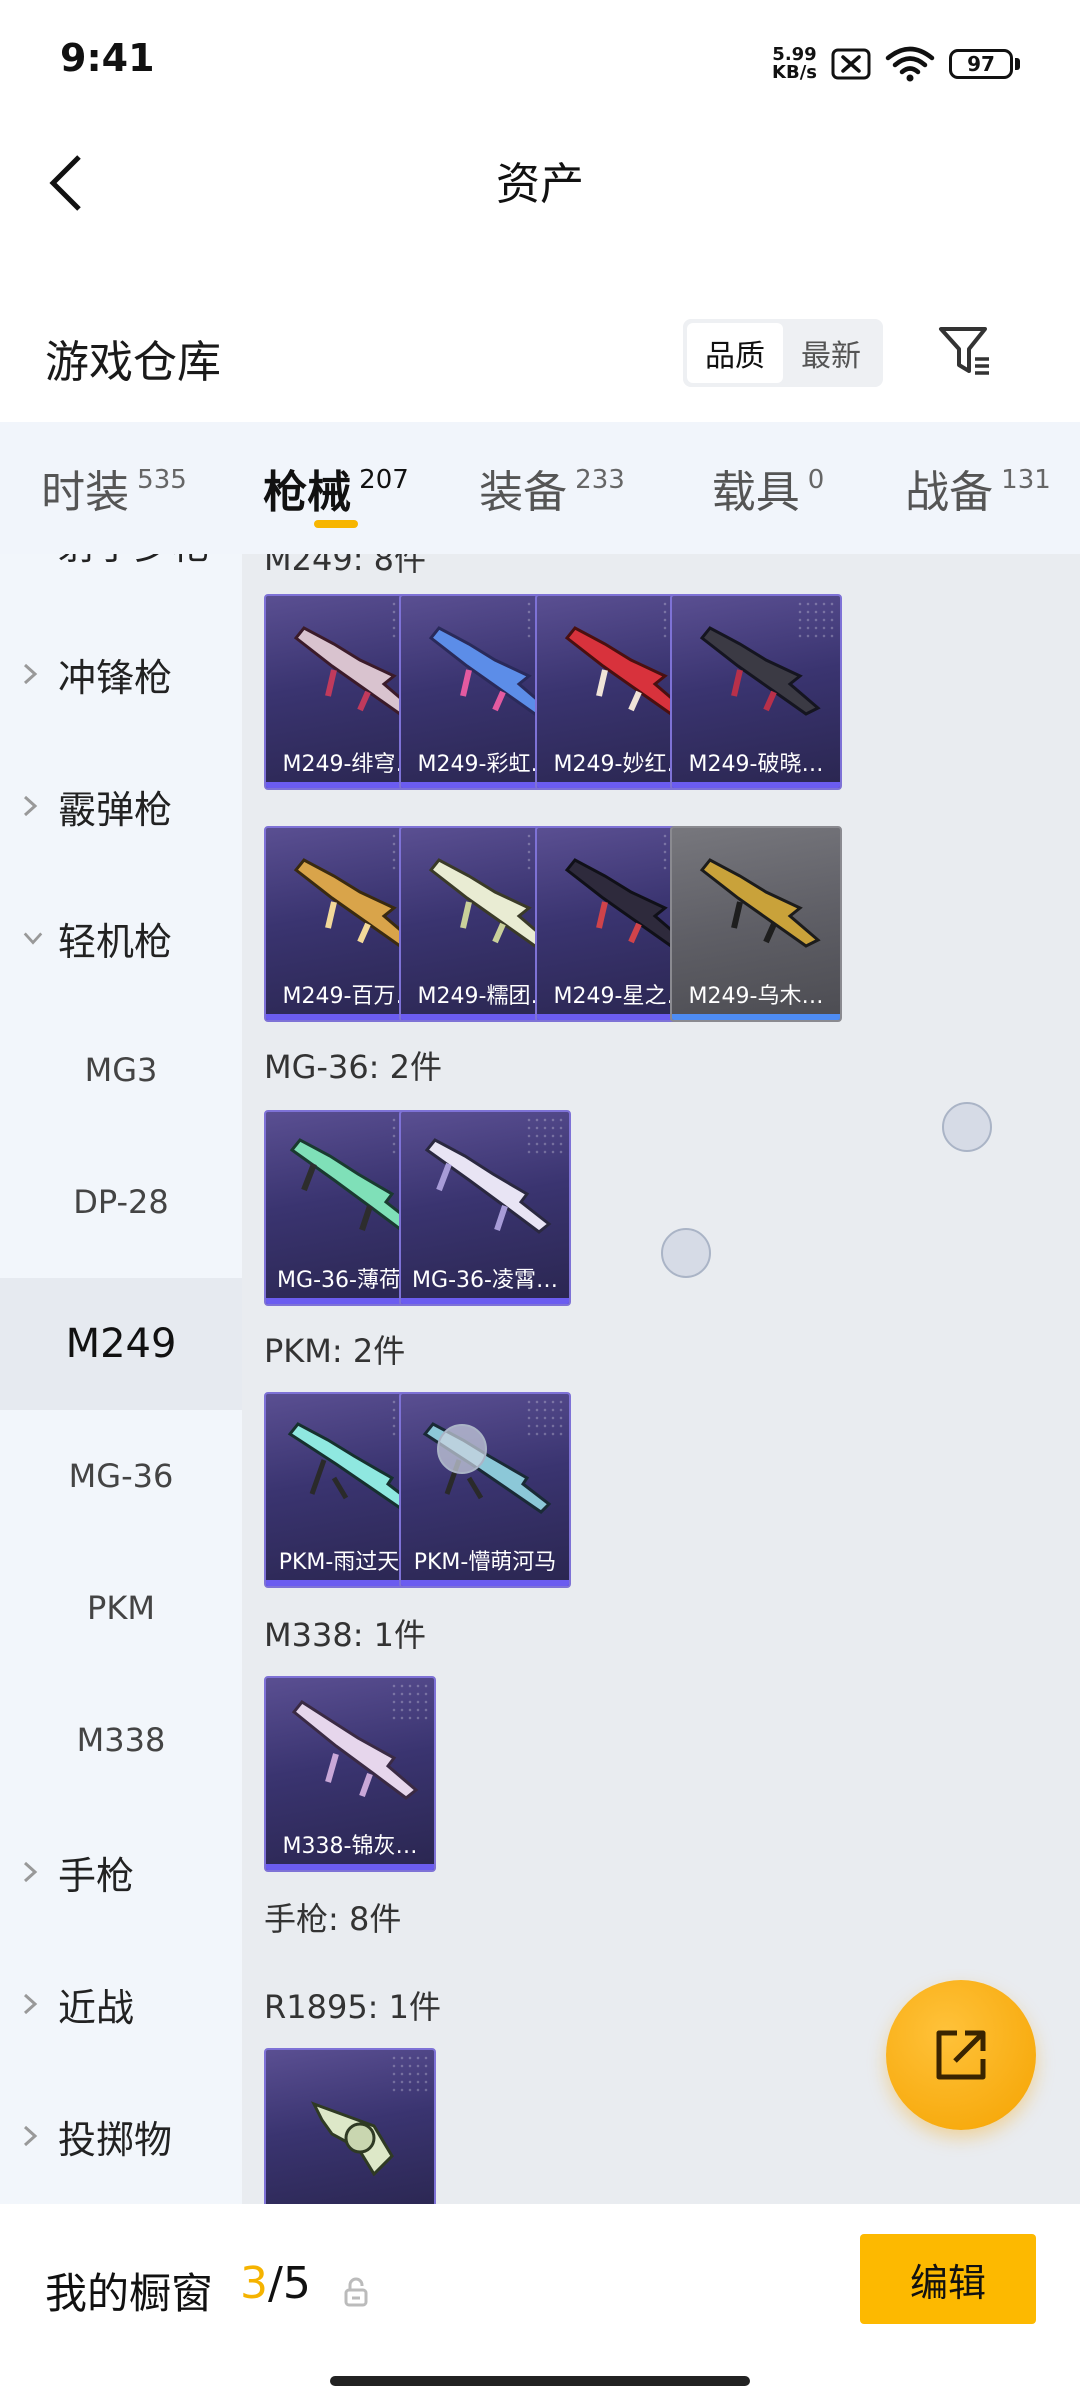 The width and height of the screenshot is (1080, 2400). Describe the element at coordinates (352, 2007) in the screenshot. I see `group-label-r1895: R1895: 1件` at that location.